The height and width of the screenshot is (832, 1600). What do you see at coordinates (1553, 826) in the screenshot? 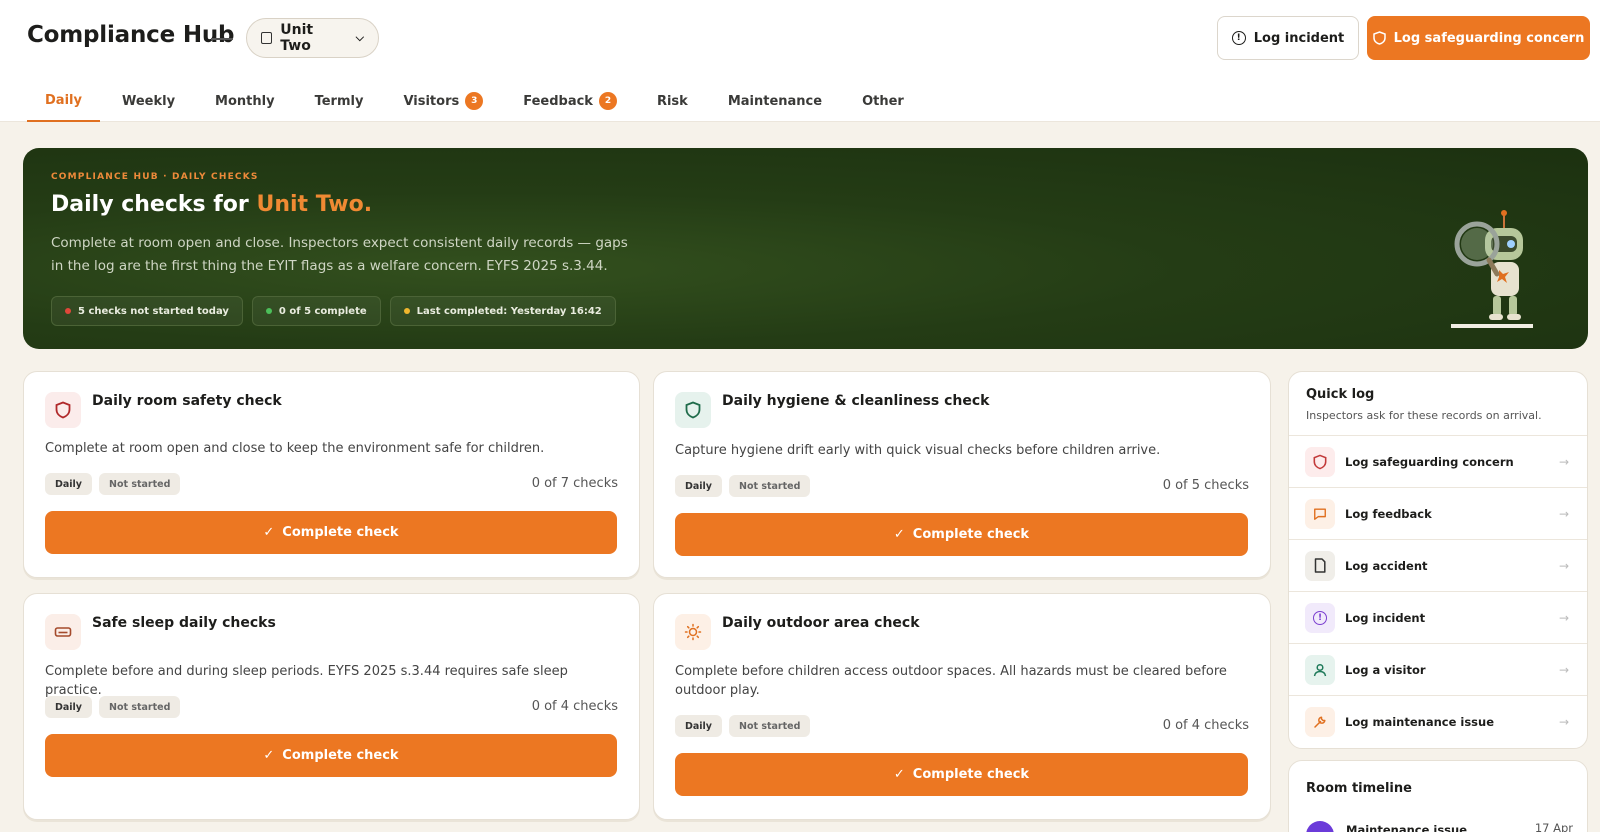
I see `timeline-item-date: 17 Apr` at bounding box center [1553, 826].